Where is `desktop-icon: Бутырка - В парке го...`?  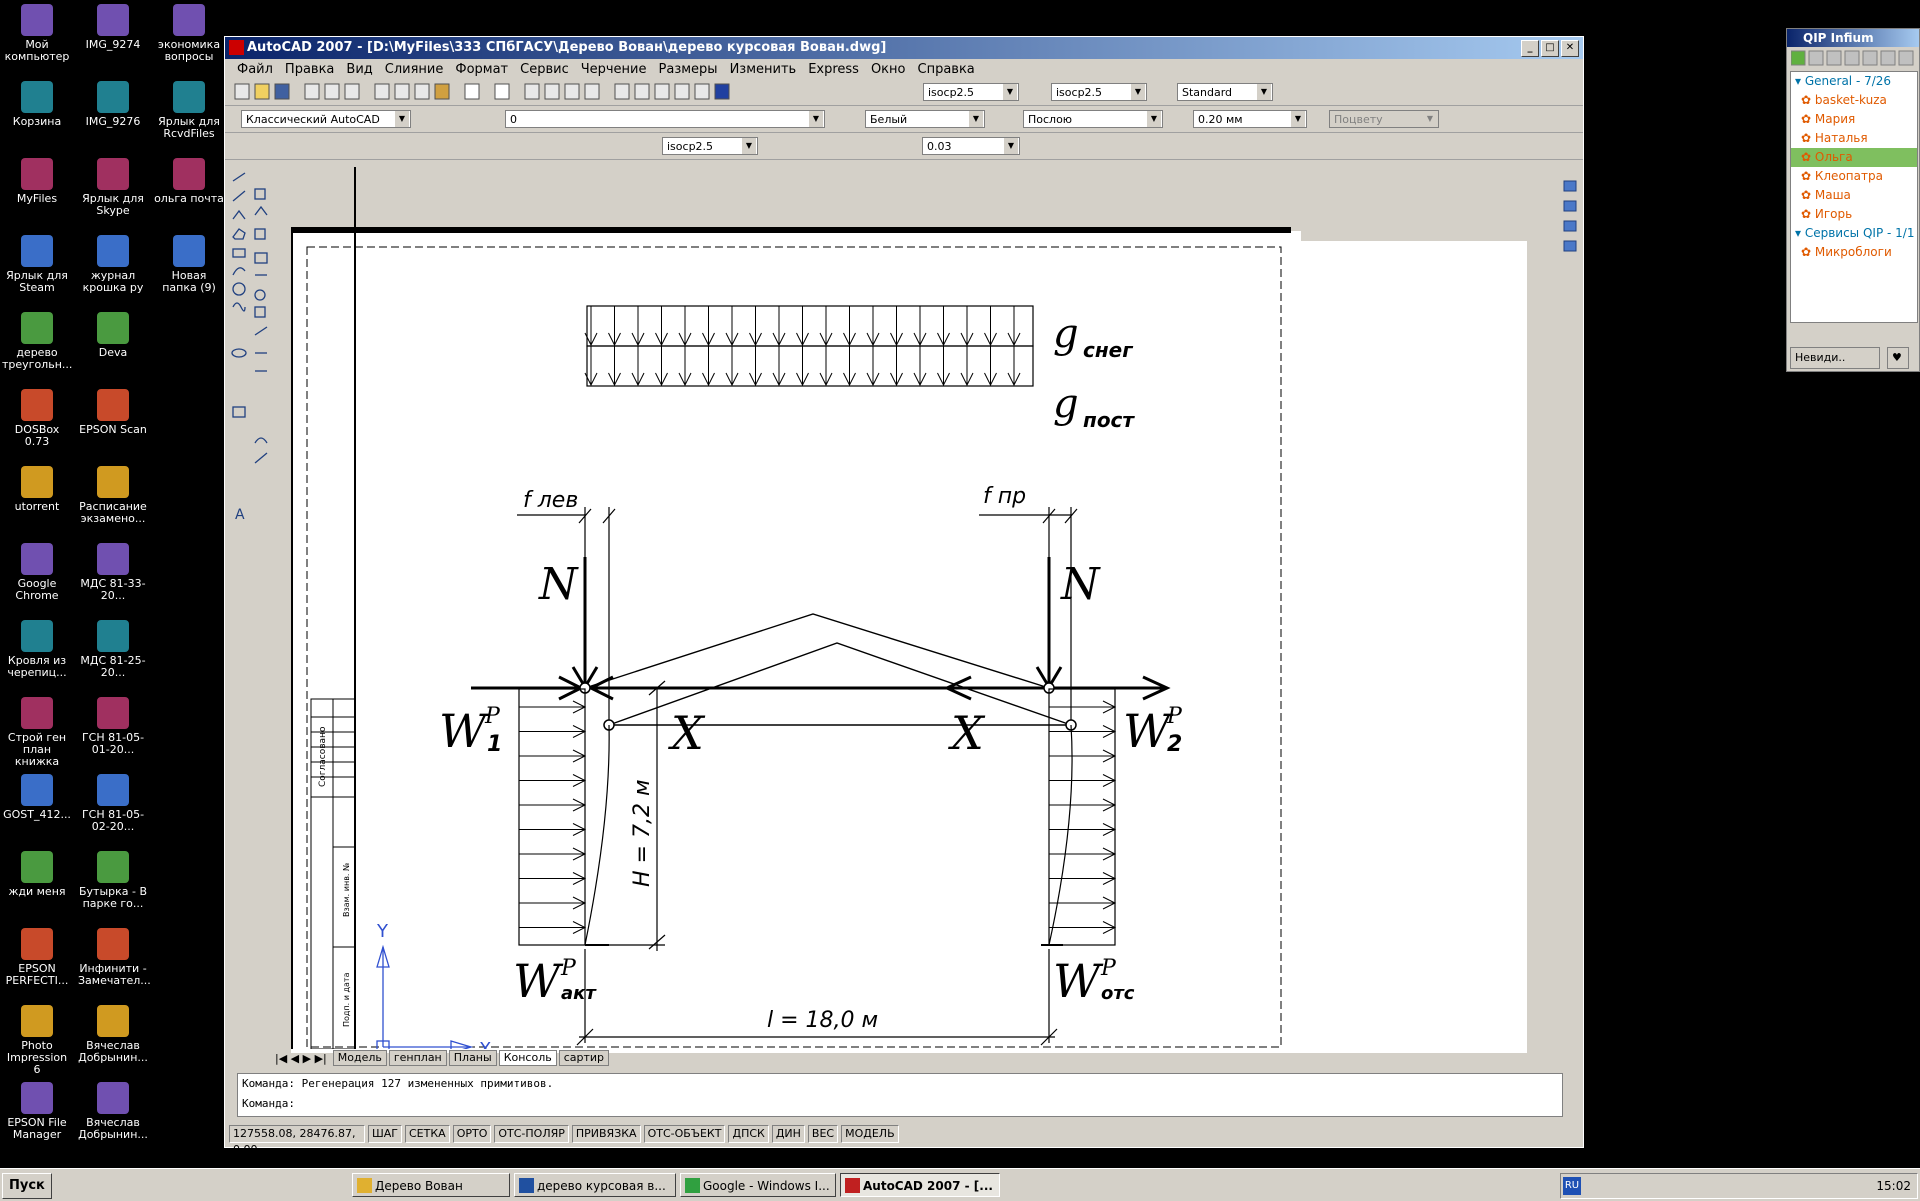 desktop-icon: Бутырка - В парке го... is located at coordinates (113, 879).